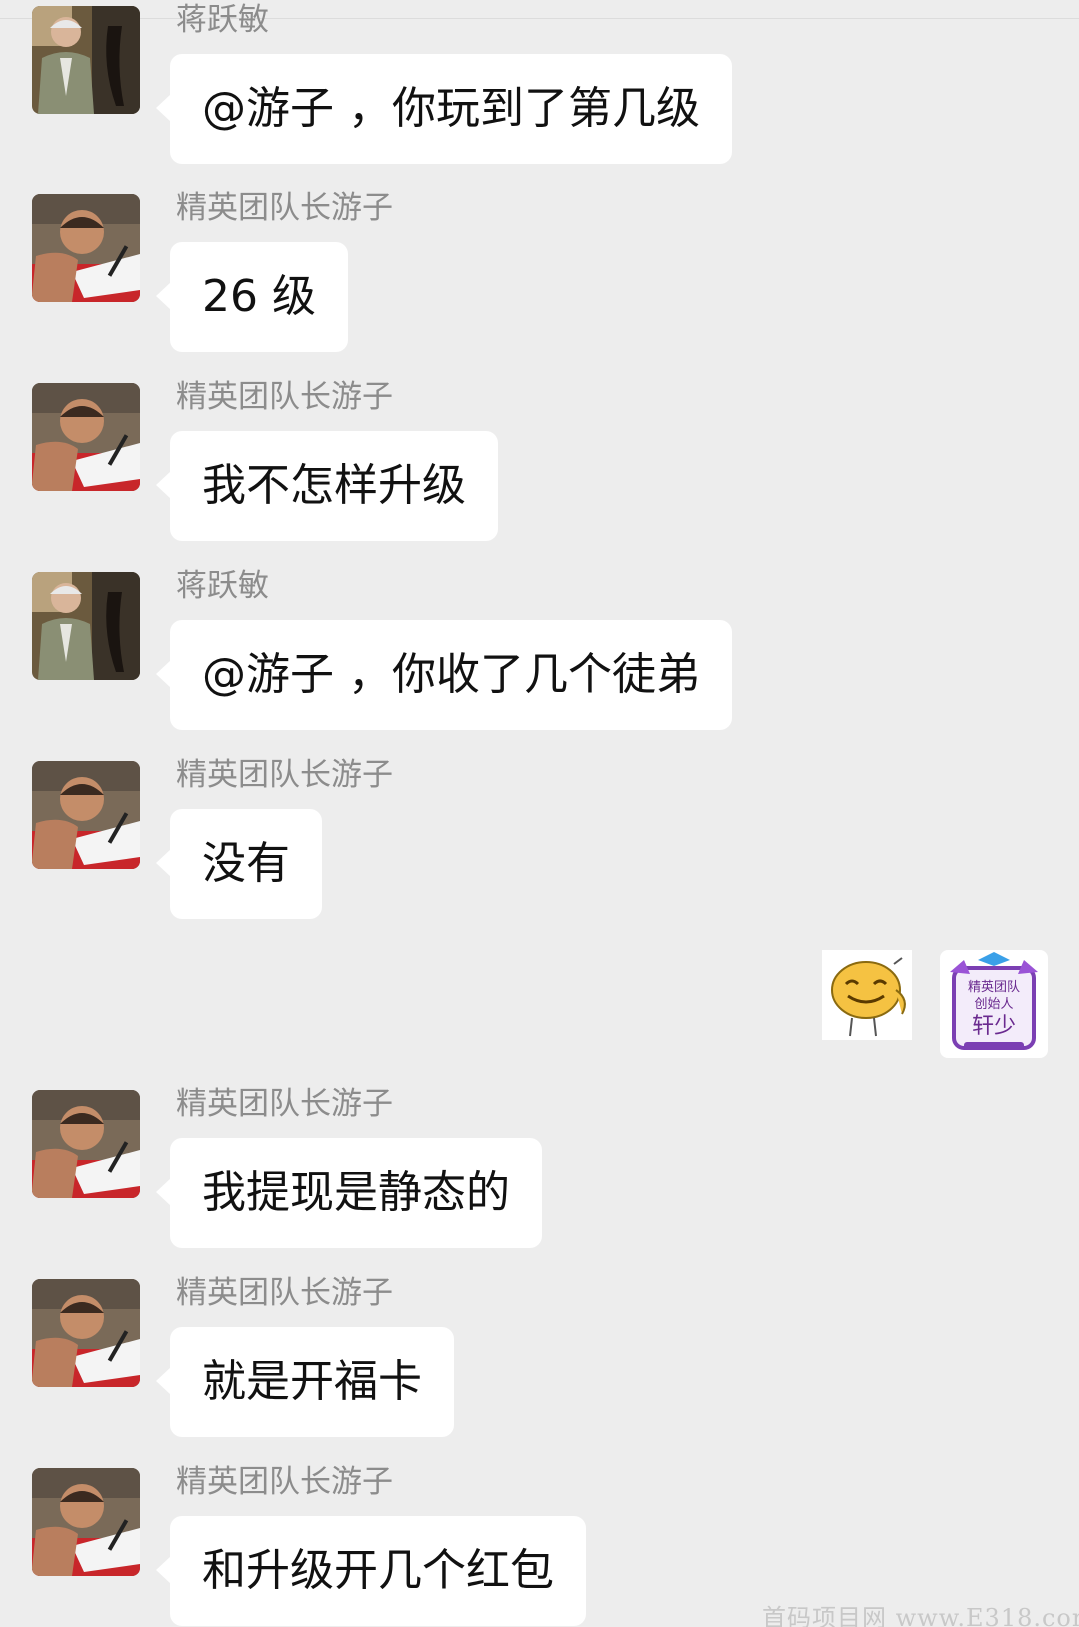 This screenshot has width=1079, height=1627. I want to click on badge-line: 轩少, so click(993, 1026).